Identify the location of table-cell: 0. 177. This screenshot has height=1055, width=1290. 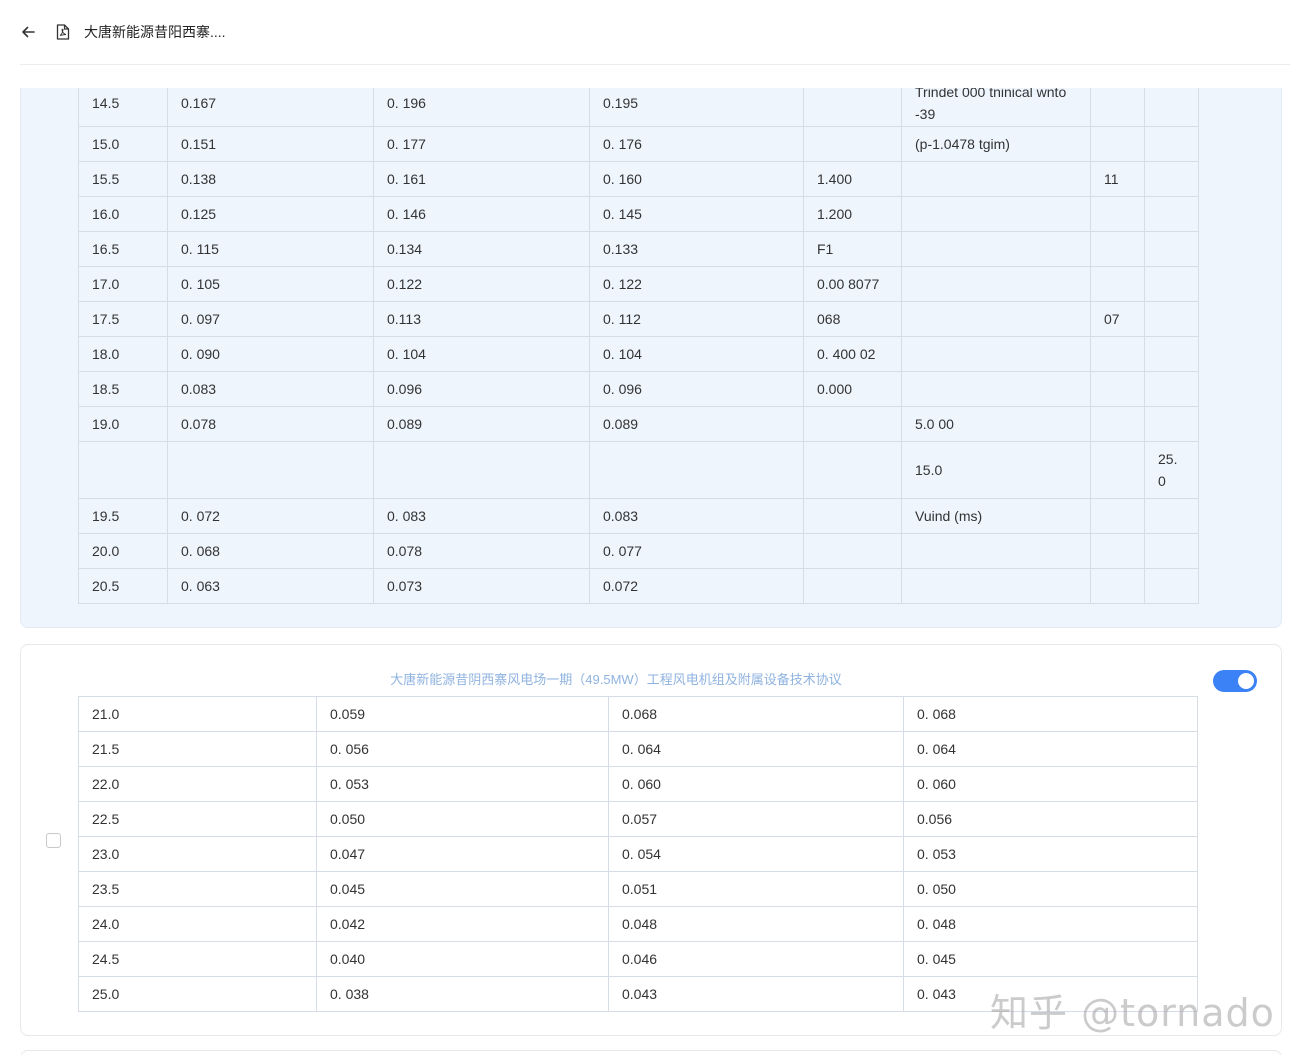
(481, 144).